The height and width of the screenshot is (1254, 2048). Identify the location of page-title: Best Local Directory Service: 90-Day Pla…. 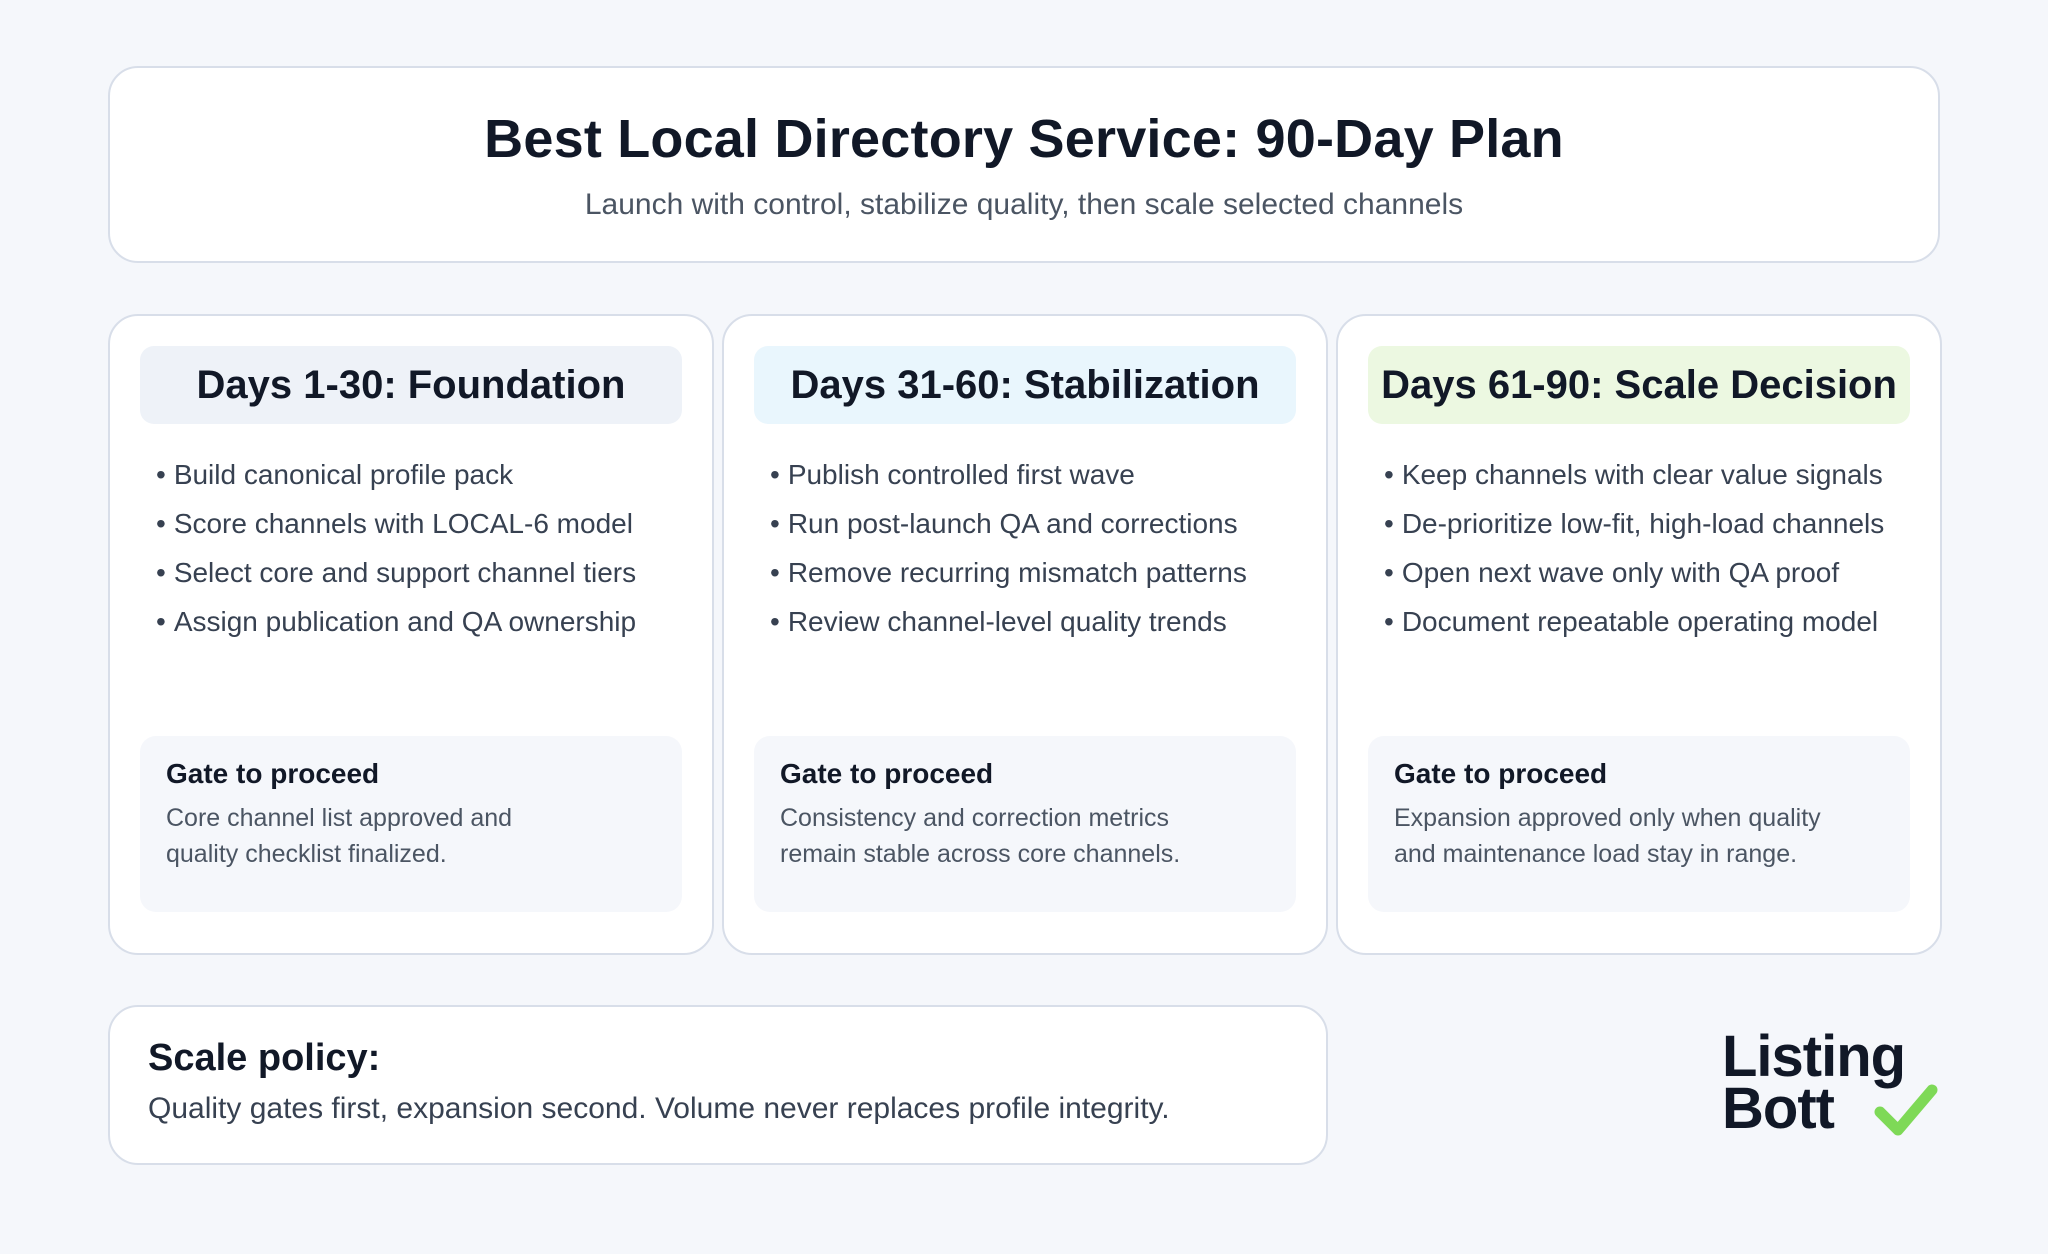
(1024, 139).